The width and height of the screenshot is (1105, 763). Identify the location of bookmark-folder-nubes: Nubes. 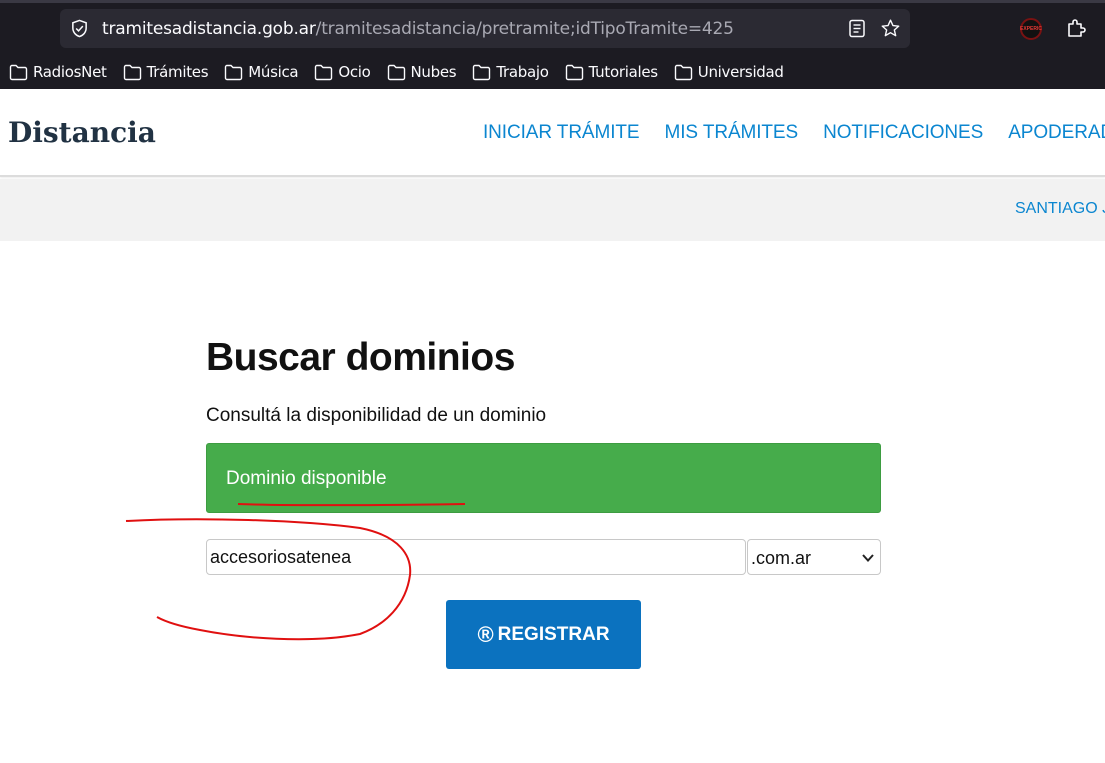
(422, 72).